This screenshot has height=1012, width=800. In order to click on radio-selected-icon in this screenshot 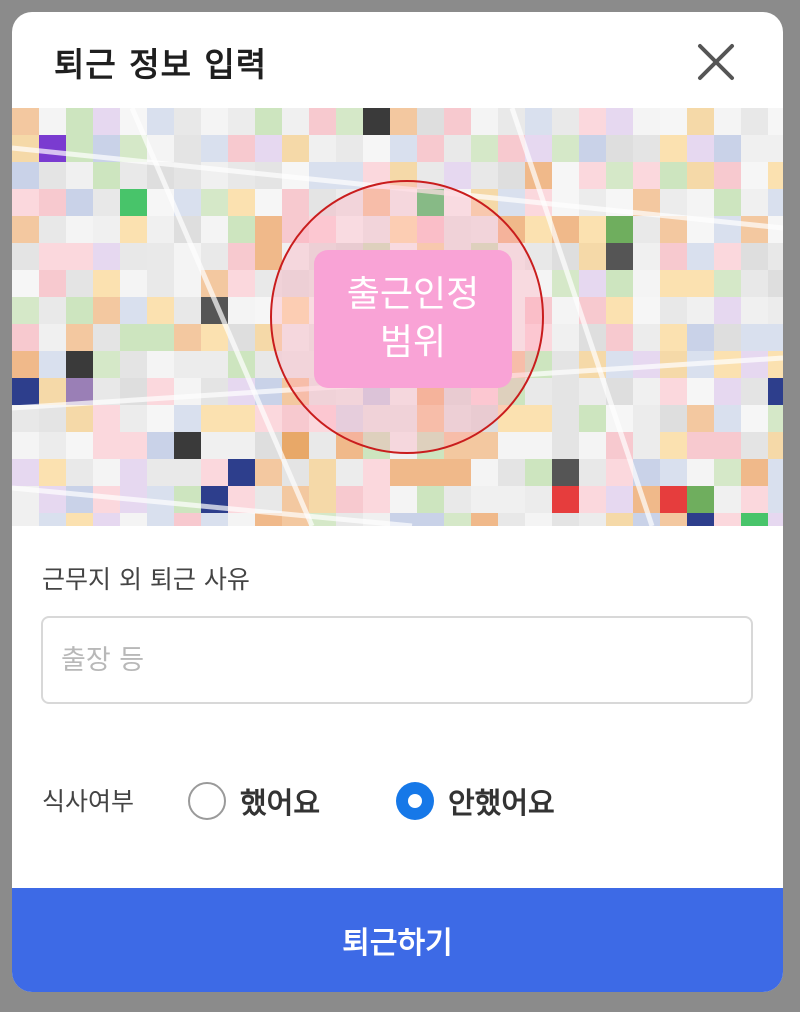, I will do `click(415, 801)`.